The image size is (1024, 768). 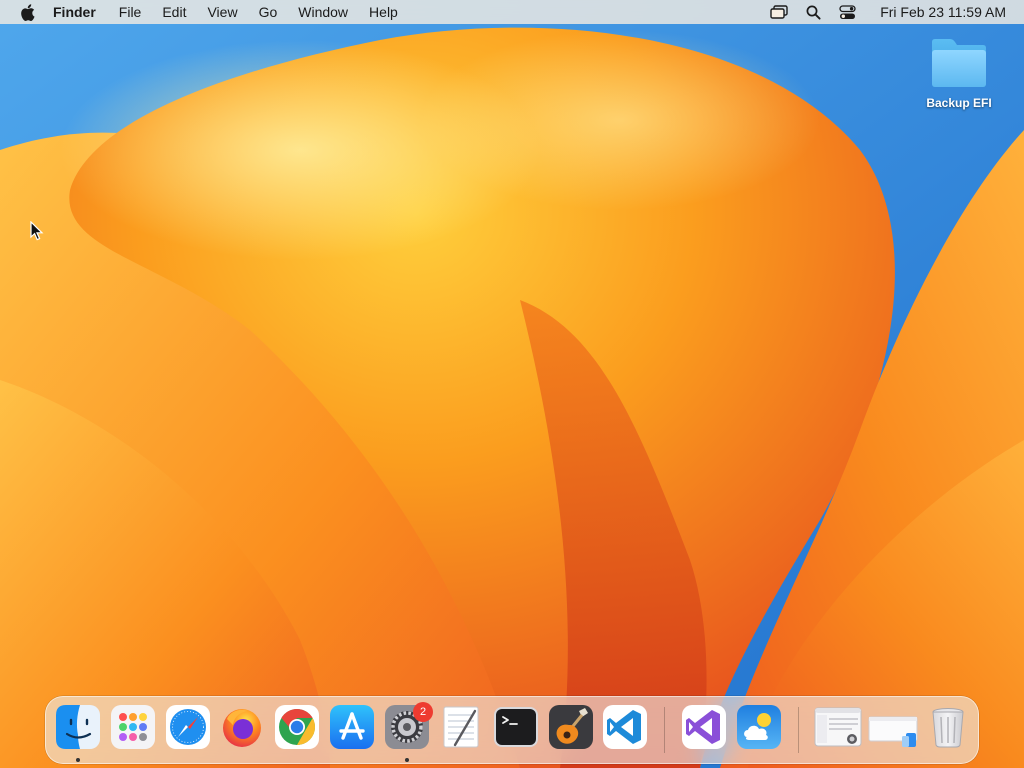 I want to click on menu-view: View, so click(x=222, y=12).